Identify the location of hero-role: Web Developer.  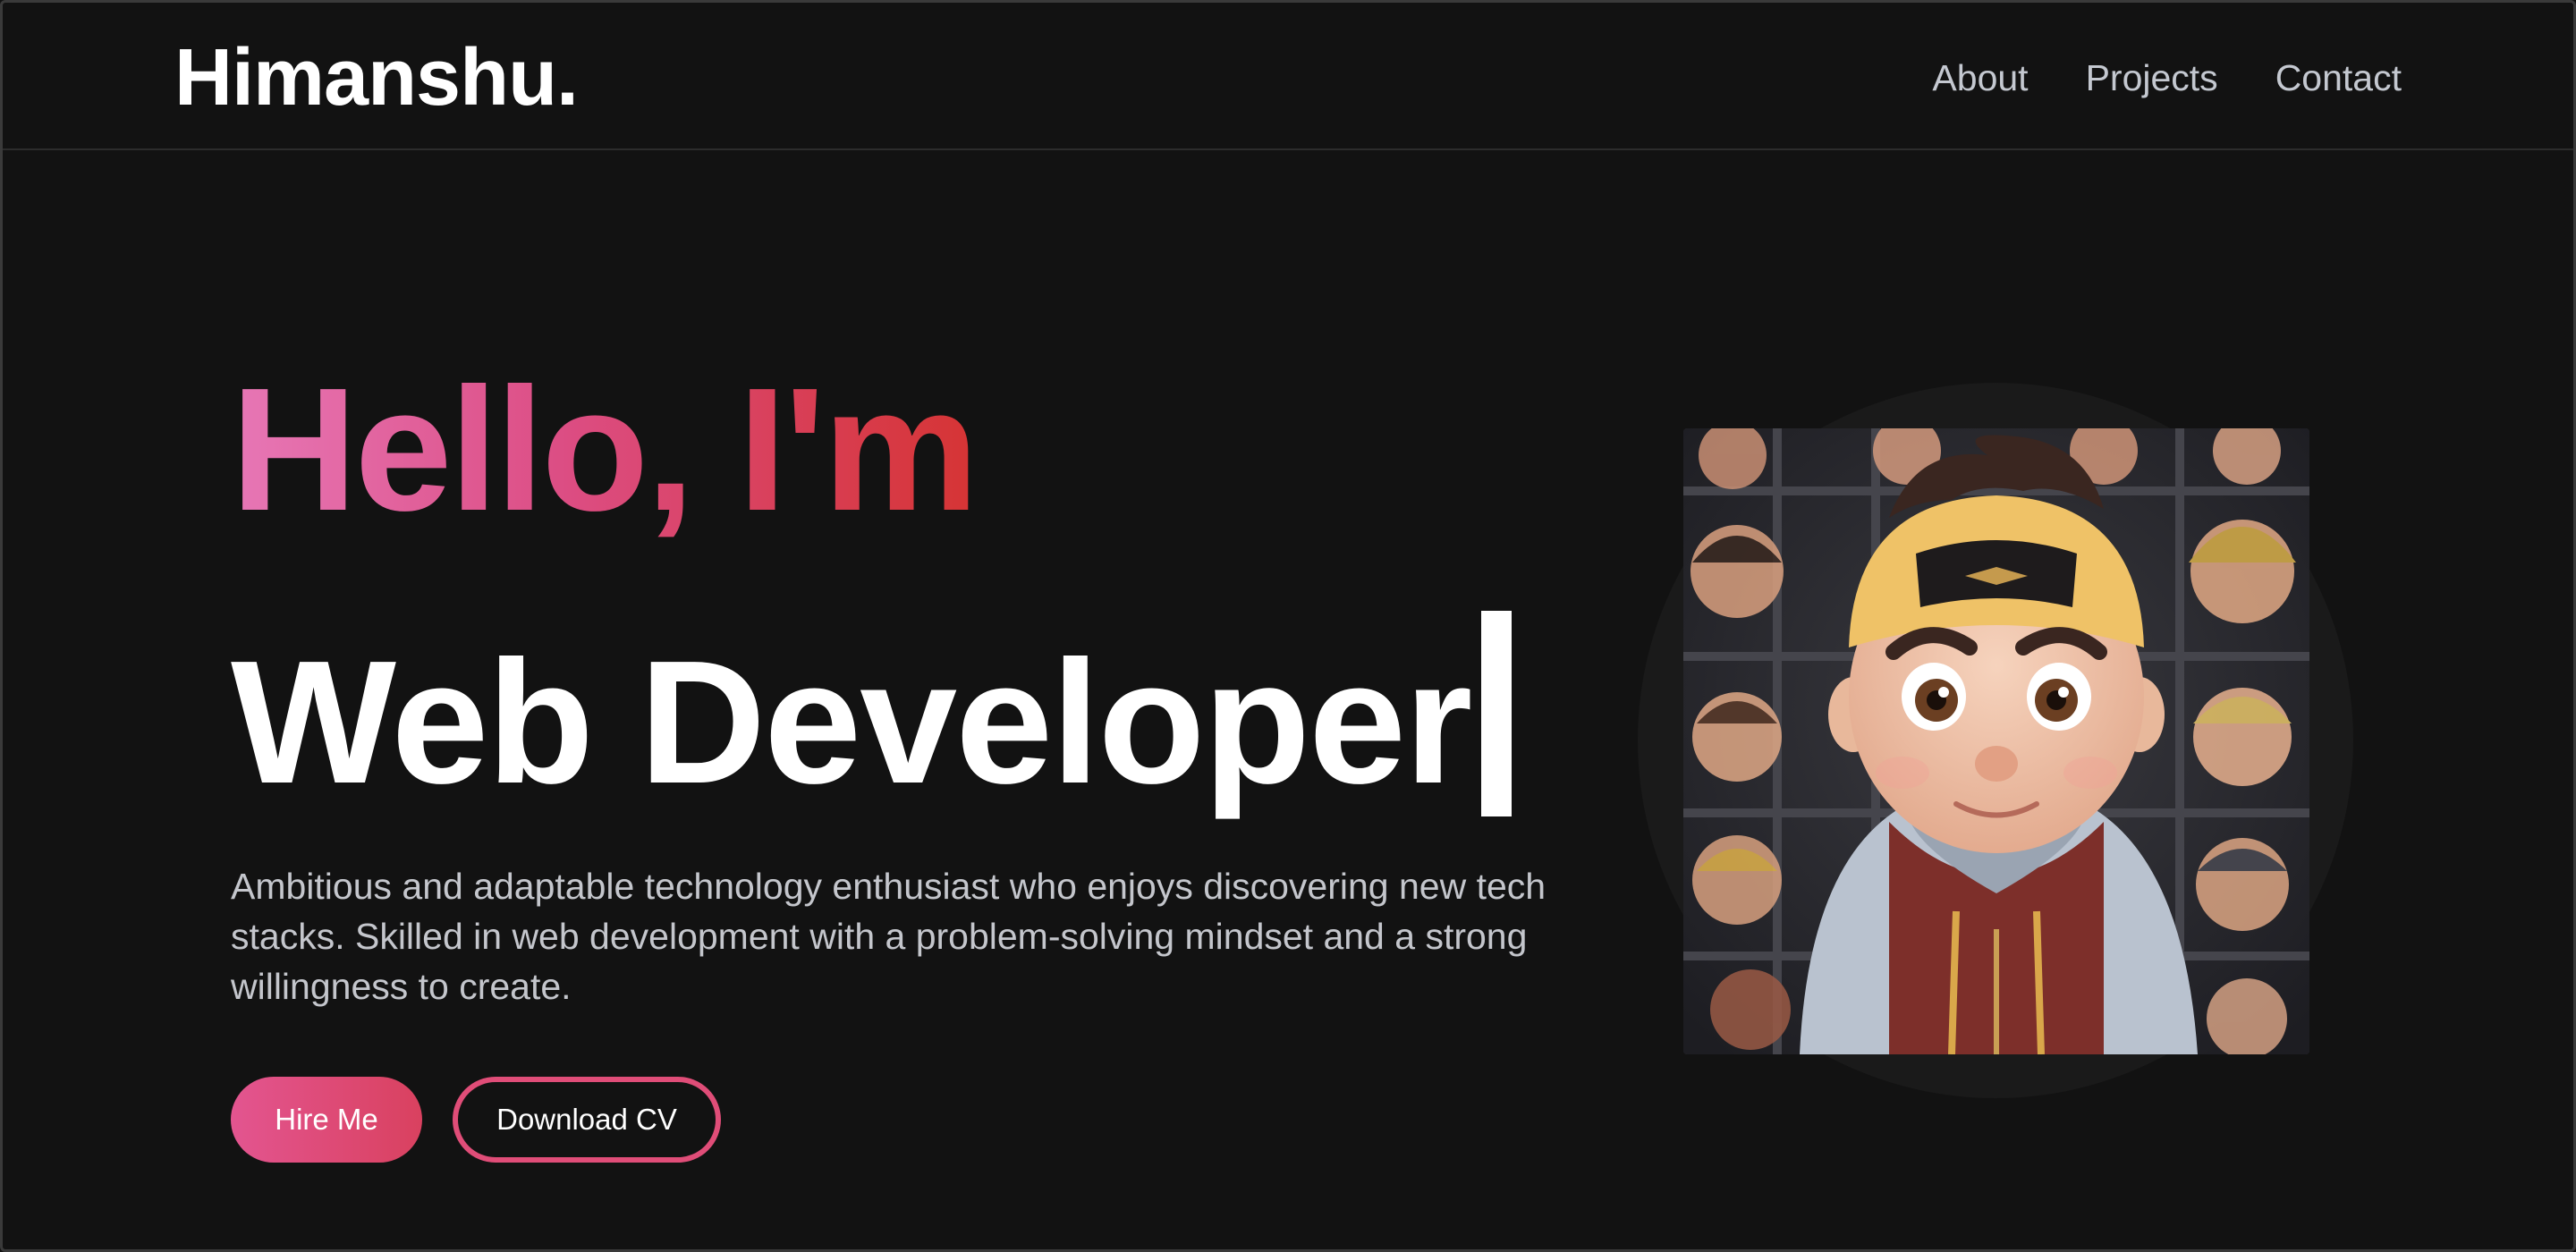
(872, 716).